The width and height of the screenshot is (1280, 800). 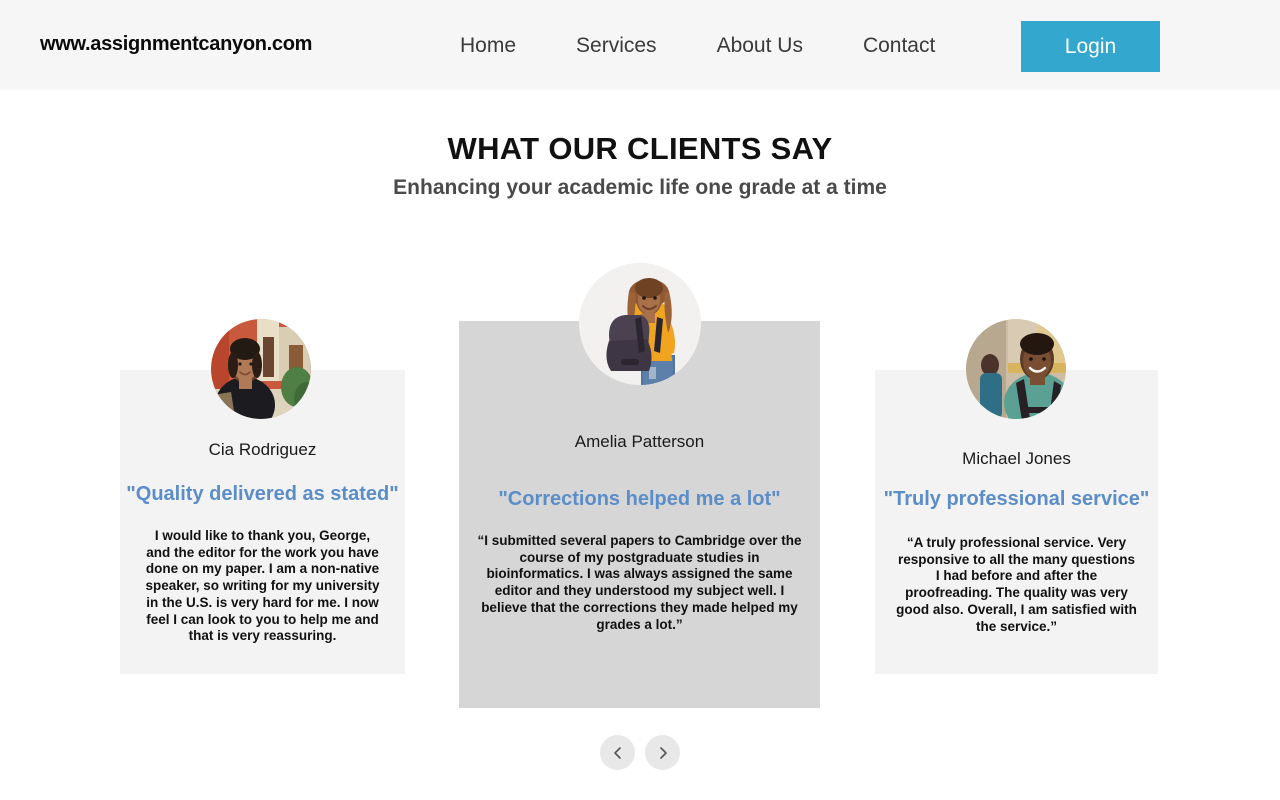 What do you see at coordinates (262, 494) in the screenshot?
I see `client-headline: "Quality delivered as stated"` at bounding box center [262, 494].